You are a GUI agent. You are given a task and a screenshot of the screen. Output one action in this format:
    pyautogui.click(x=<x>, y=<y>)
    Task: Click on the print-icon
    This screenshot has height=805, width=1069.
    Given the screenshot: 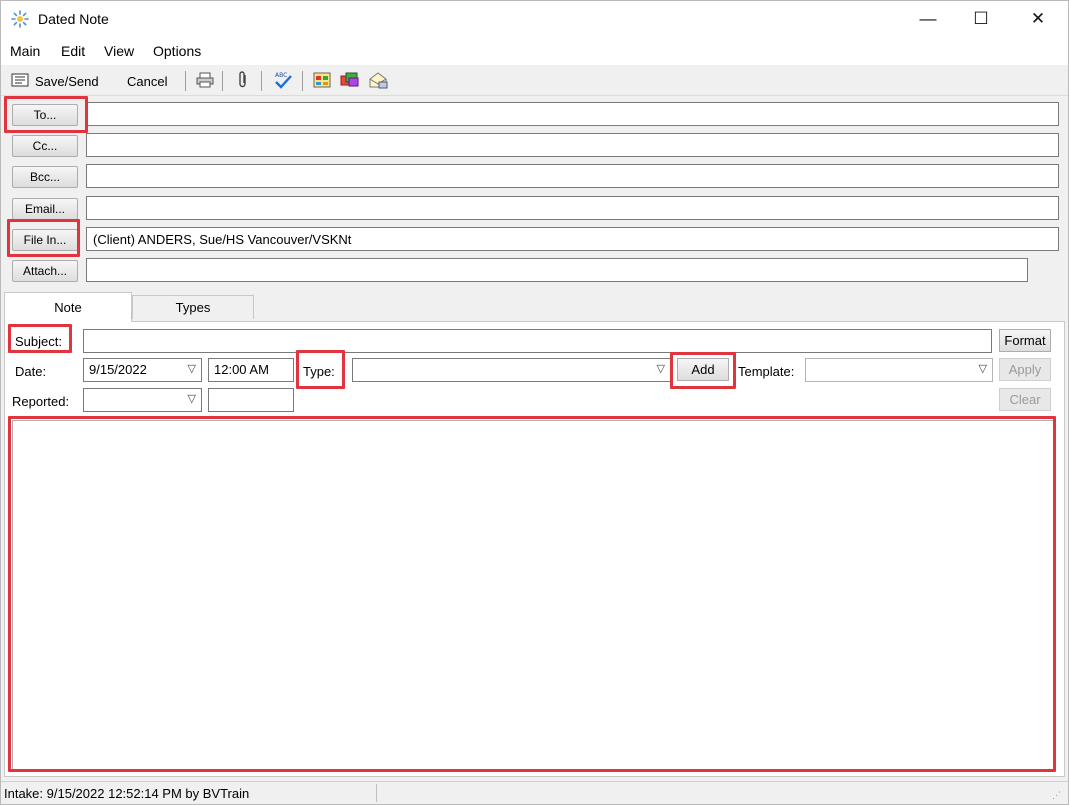 What is the action you would take?
    pyautogui.click(x=205, y=80)
    